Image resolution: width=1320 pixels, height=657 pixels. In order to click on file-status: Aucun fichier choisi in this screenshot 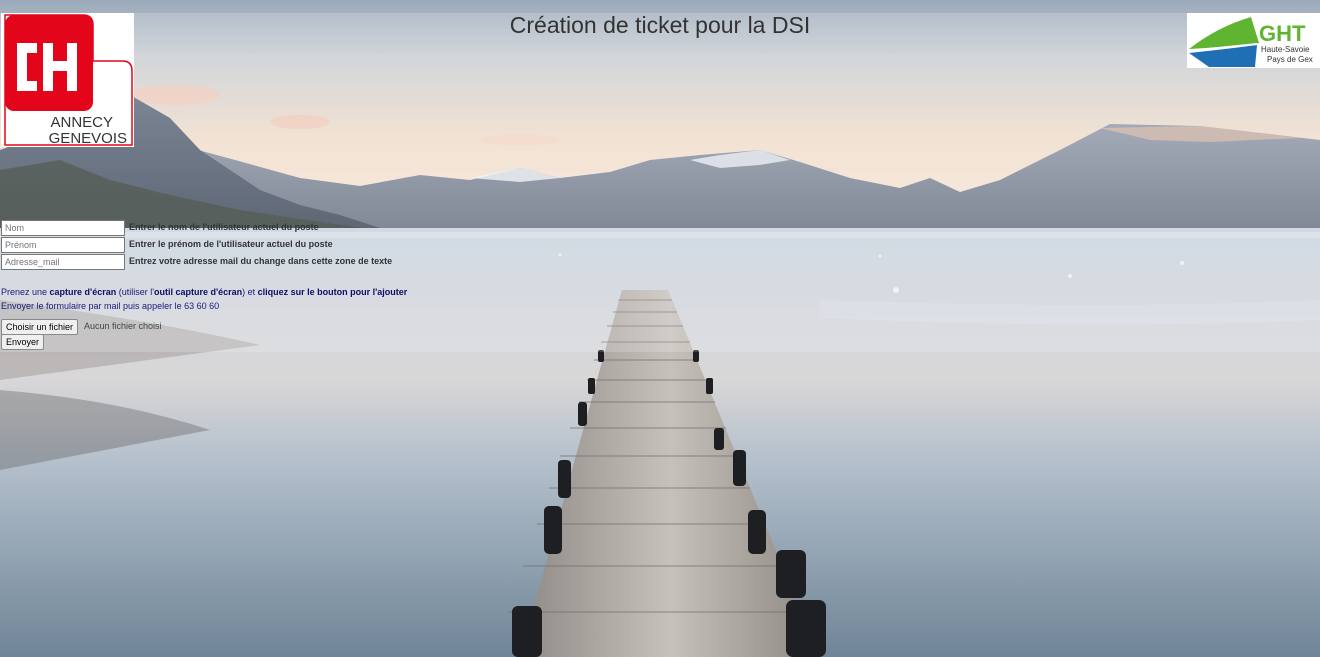, I will do `click(123, 326)`.